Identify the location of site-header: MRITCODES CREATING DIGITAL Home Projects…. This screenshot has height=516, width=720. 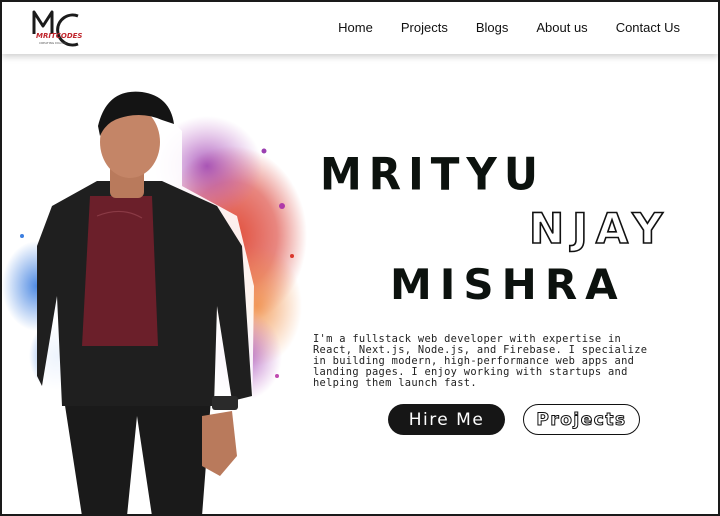
(360, 28).